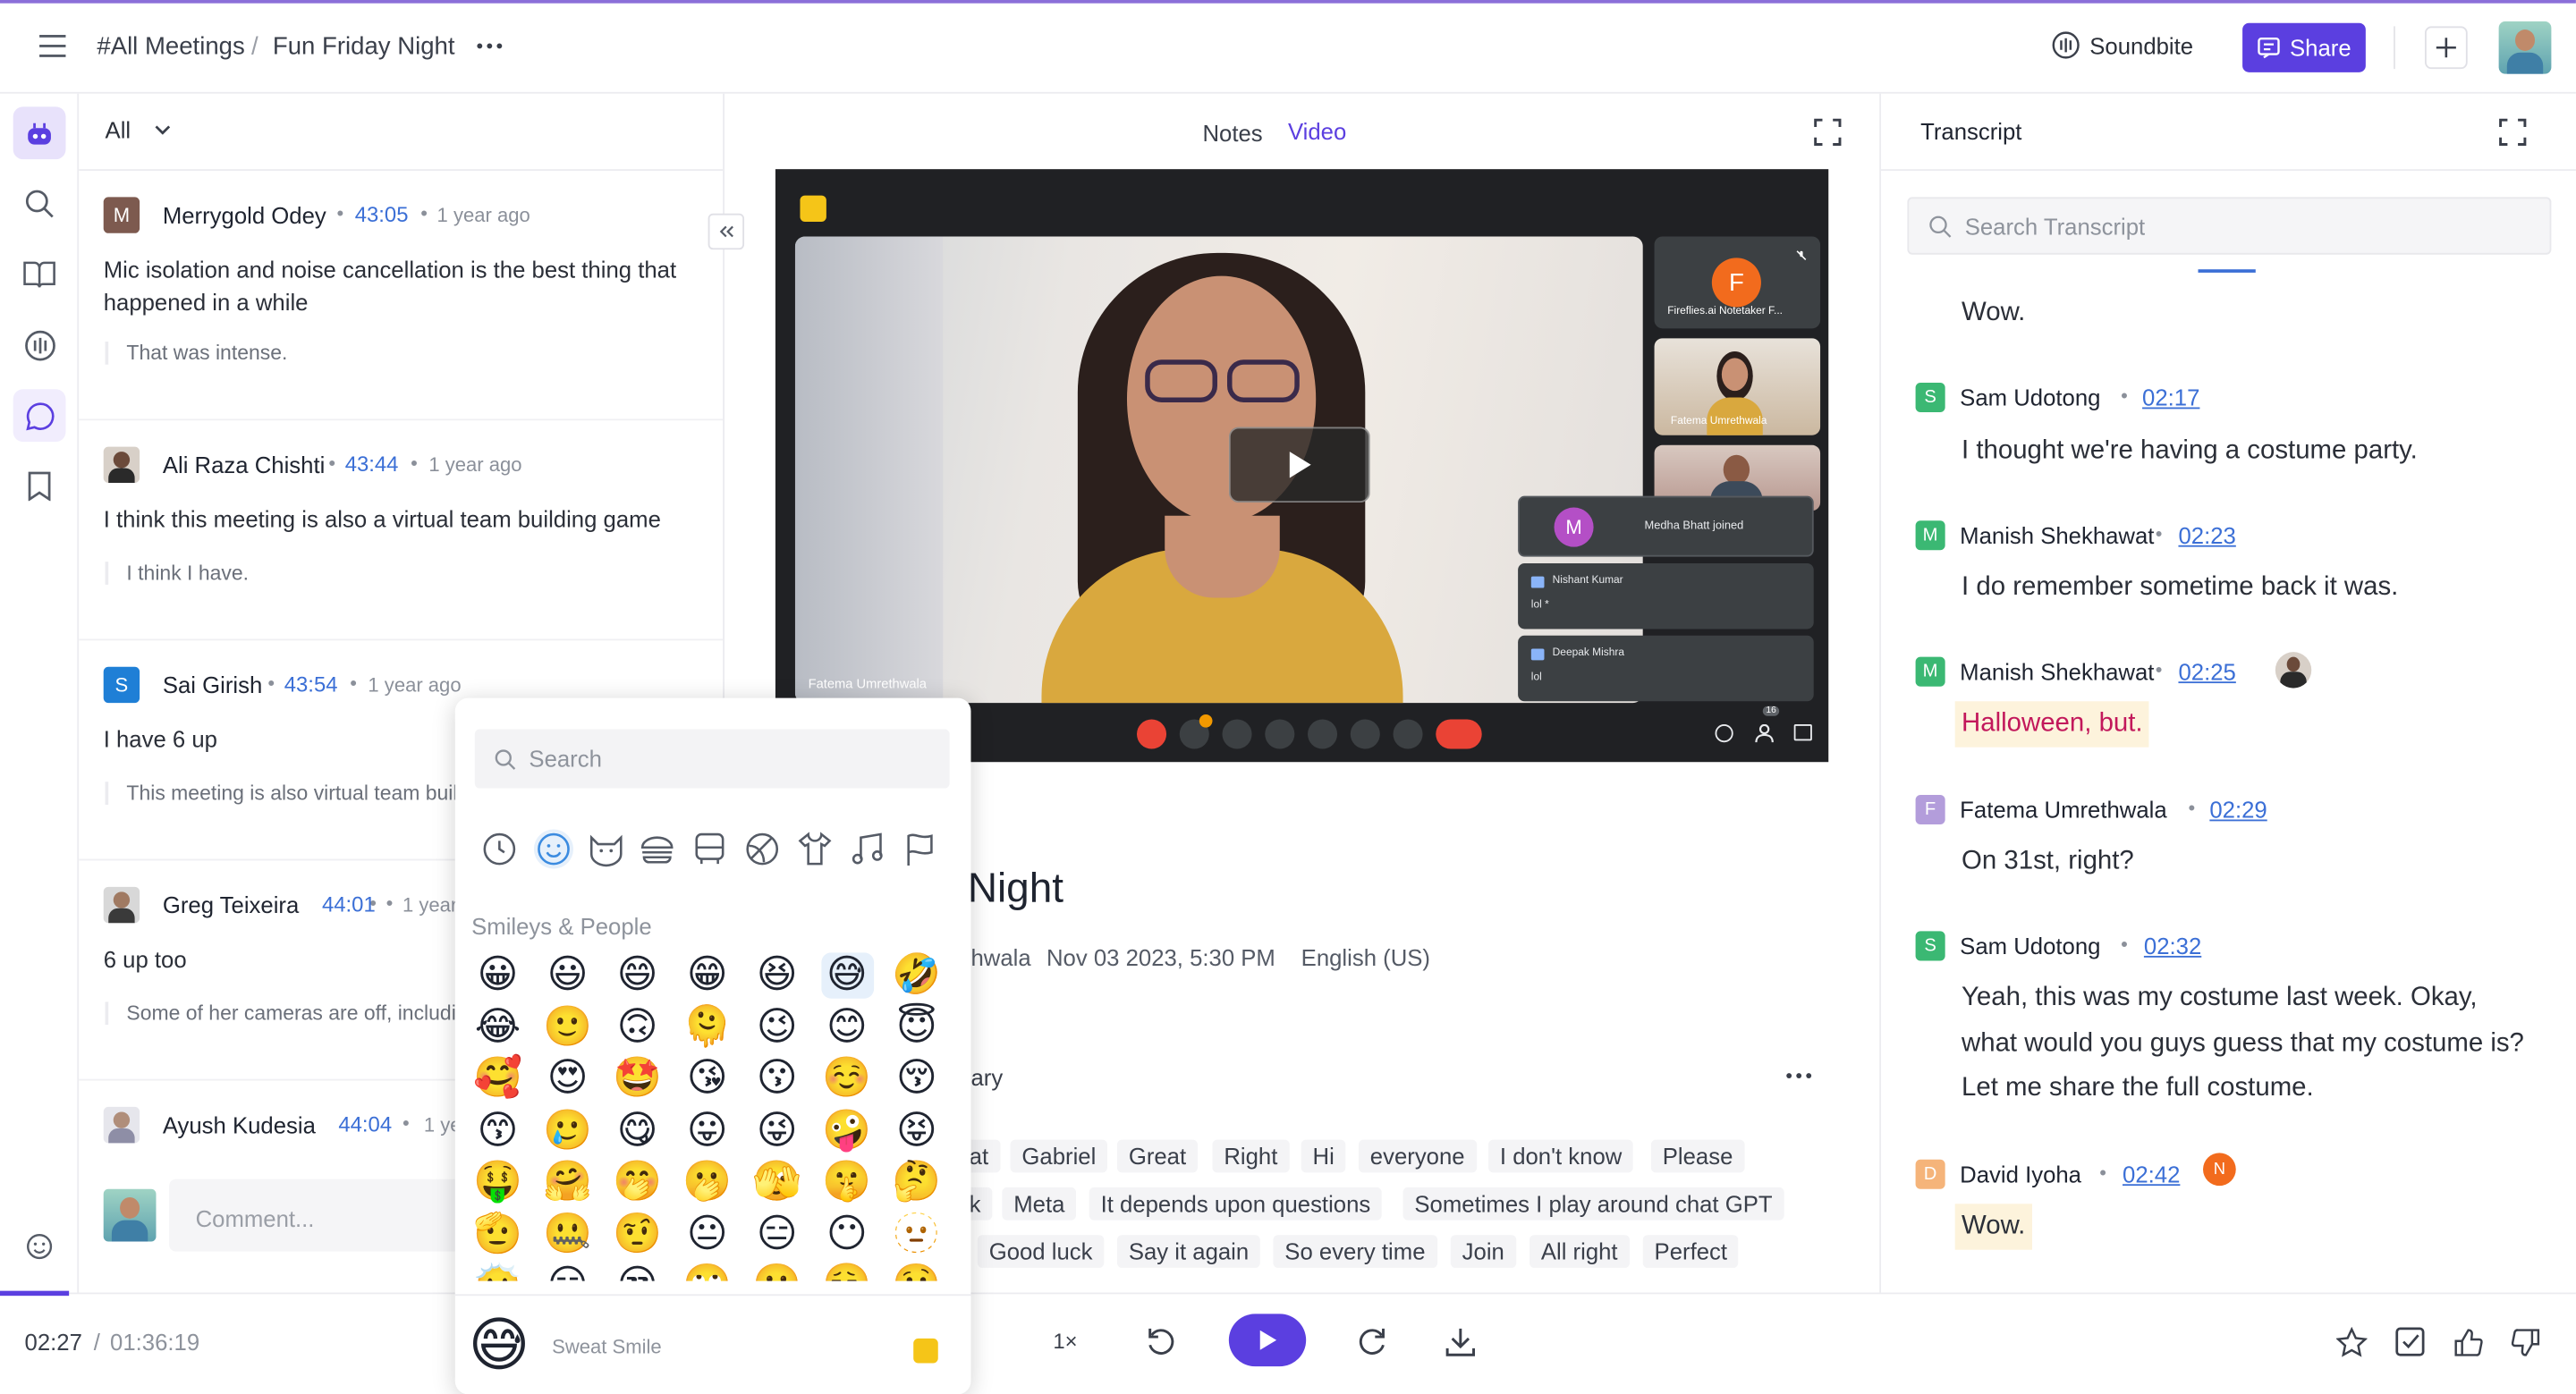  What do you see at coordinates (707, 975) in the screenshot?
I see `emoji-option: 😁` at bounding box center [707, 975].